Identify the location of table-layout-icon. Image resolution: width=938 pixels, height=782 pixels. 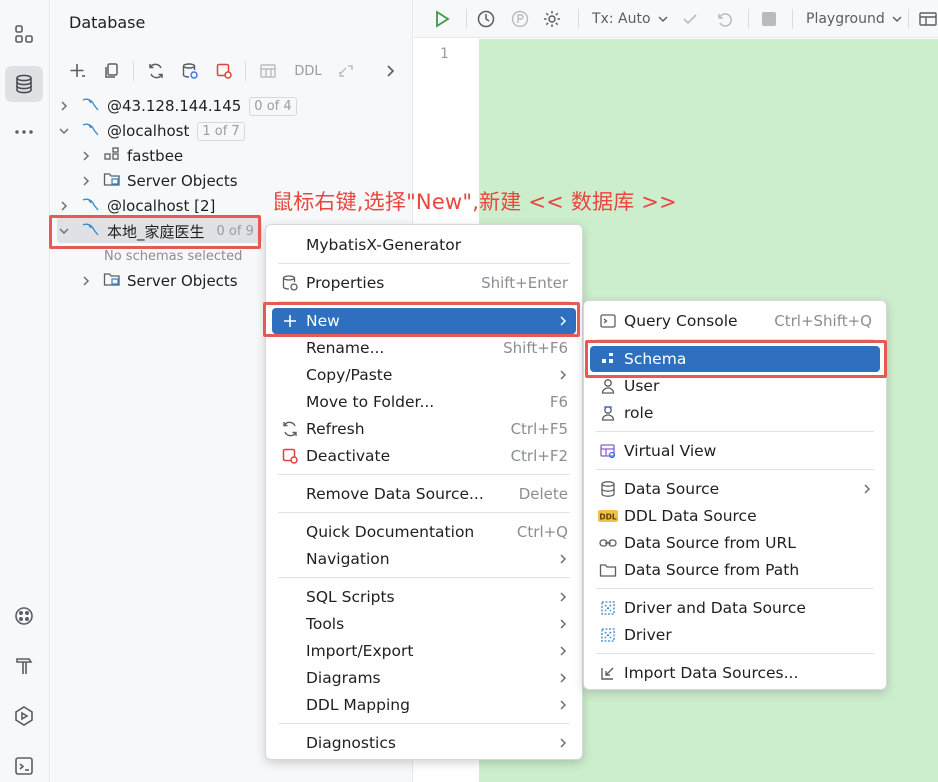
(928, 19).